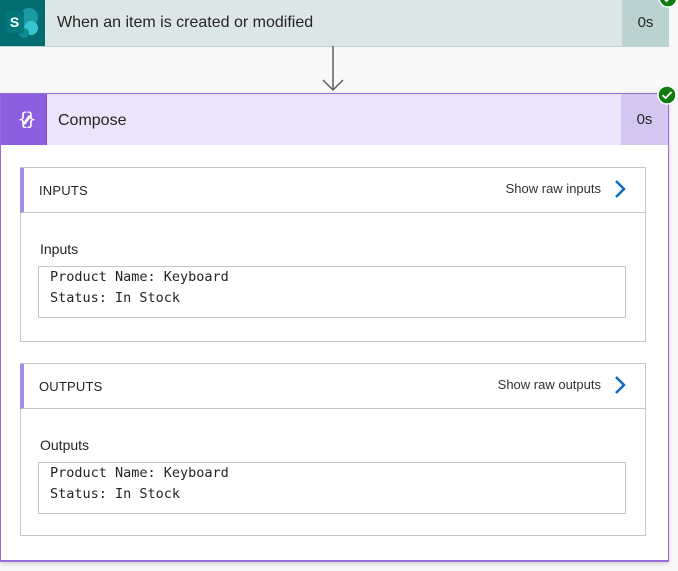 Image resolution: width=678 pixels, height=571 pixels. What do you see at coordinates (332, 292) in the screenshot?
I see `inputs-value-box: Product Name: Keyboard Status: In Stock` at bounding box center [332, 292].